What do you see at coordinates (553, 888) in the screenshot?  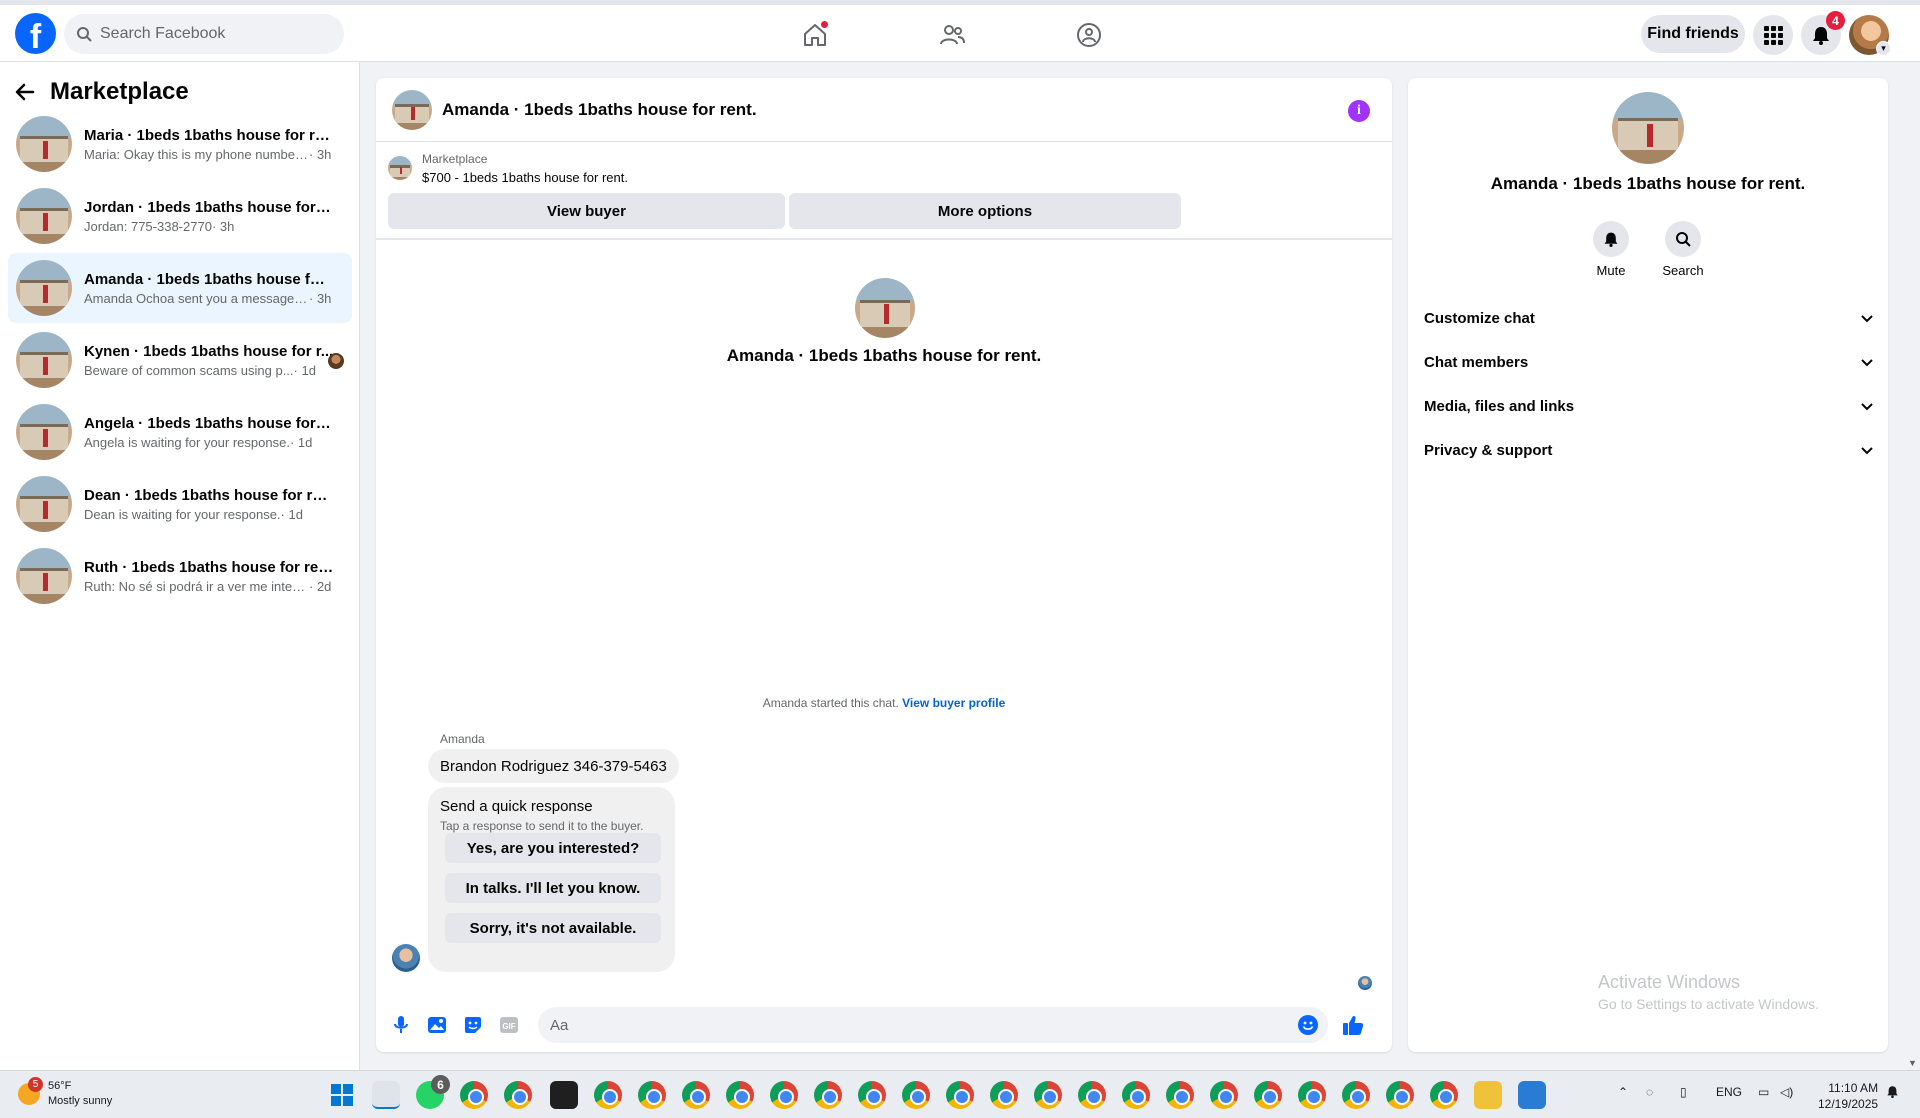 I see `quick-response-button: In talks. I'll let you know.` at bounding box center [553, 888].